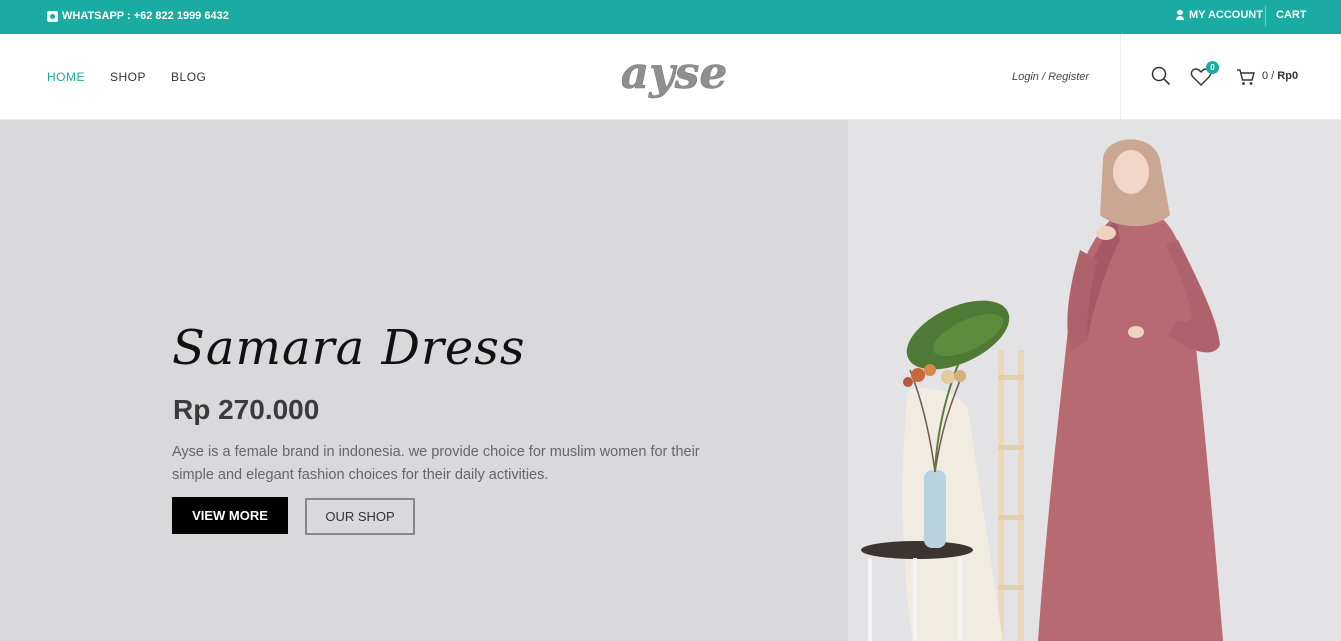 The width and height of the screenshot is (1341, 641). I want to click on stool-top, so click(917, 550).